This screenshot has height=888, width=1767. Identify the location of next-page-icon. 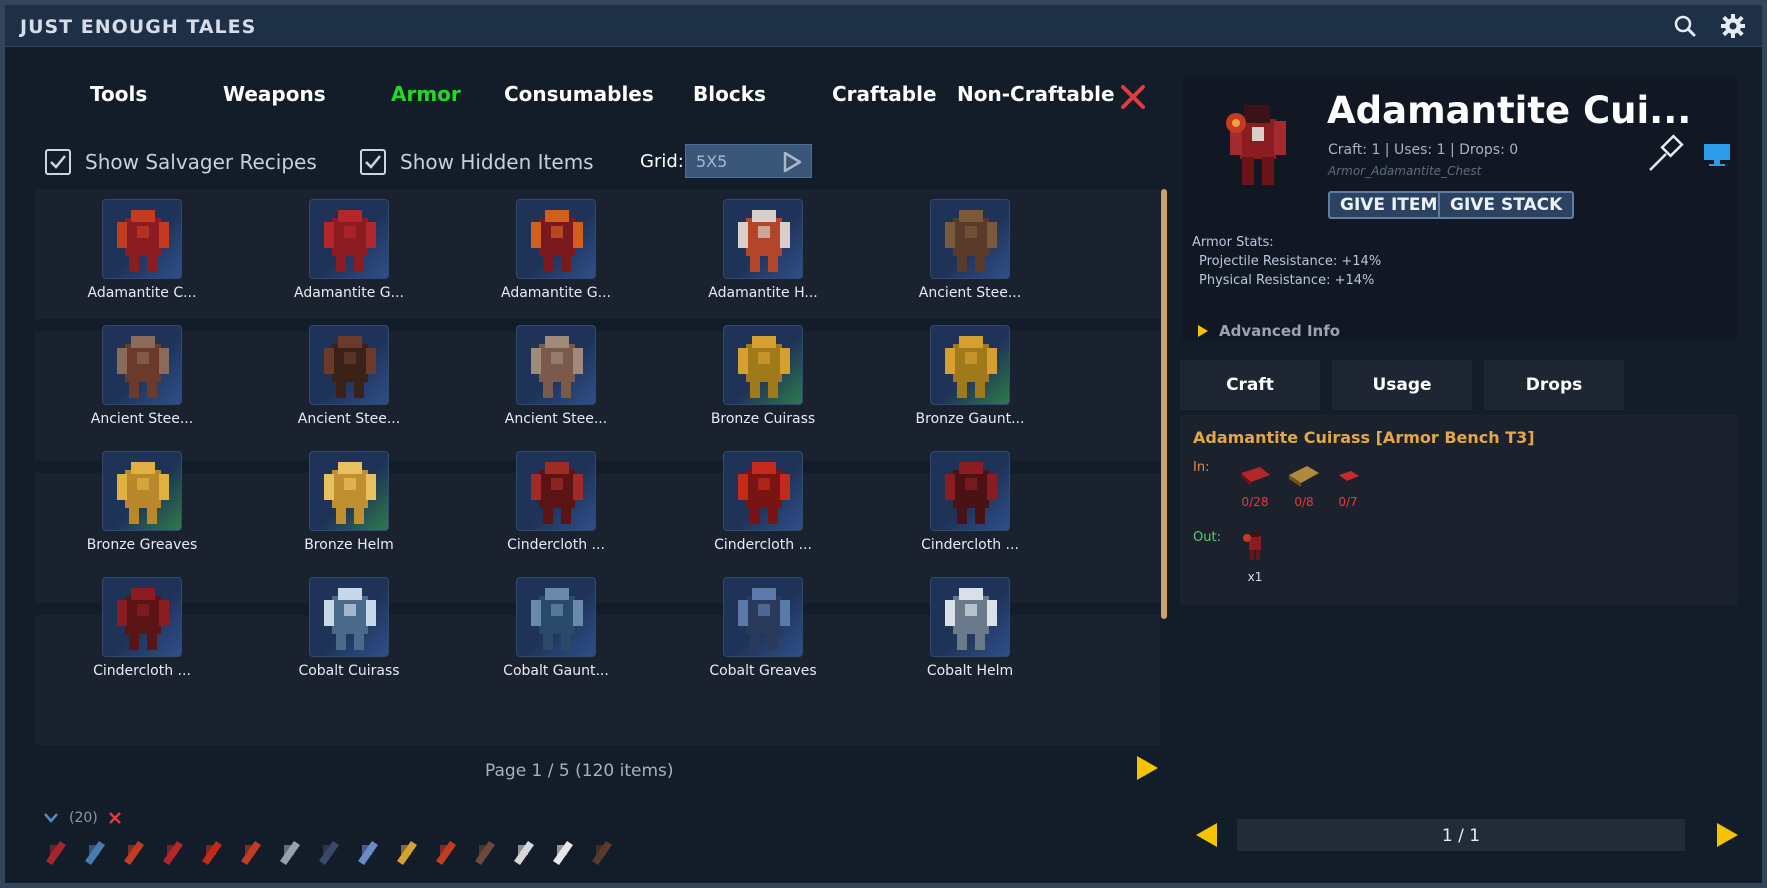
(1147, 768).